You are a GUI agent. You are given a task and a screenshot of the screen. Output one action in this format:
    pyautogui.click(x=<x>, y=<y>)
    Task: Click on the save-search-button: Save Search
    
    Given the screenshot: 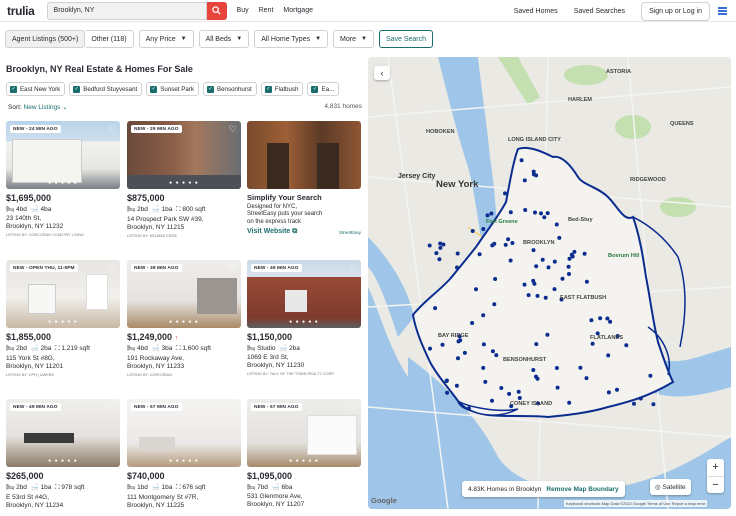 What is the action you would take?
    pyautogui.click(x=406, y=39)
    